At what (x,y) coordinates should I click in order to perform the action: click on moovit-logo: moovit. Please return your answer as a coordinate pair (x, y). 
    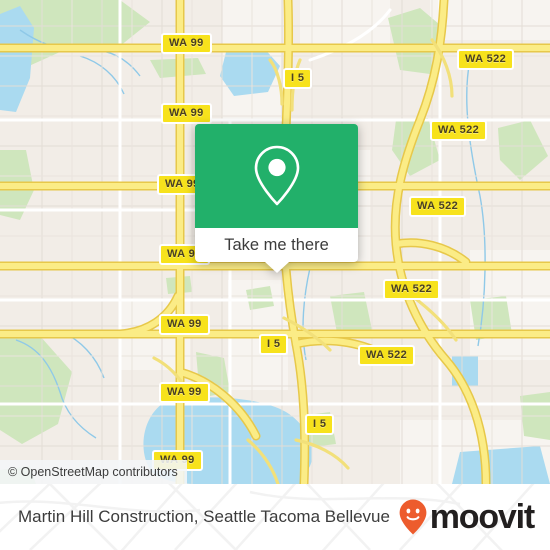
    Looking at the image, I should click on (466, 517).